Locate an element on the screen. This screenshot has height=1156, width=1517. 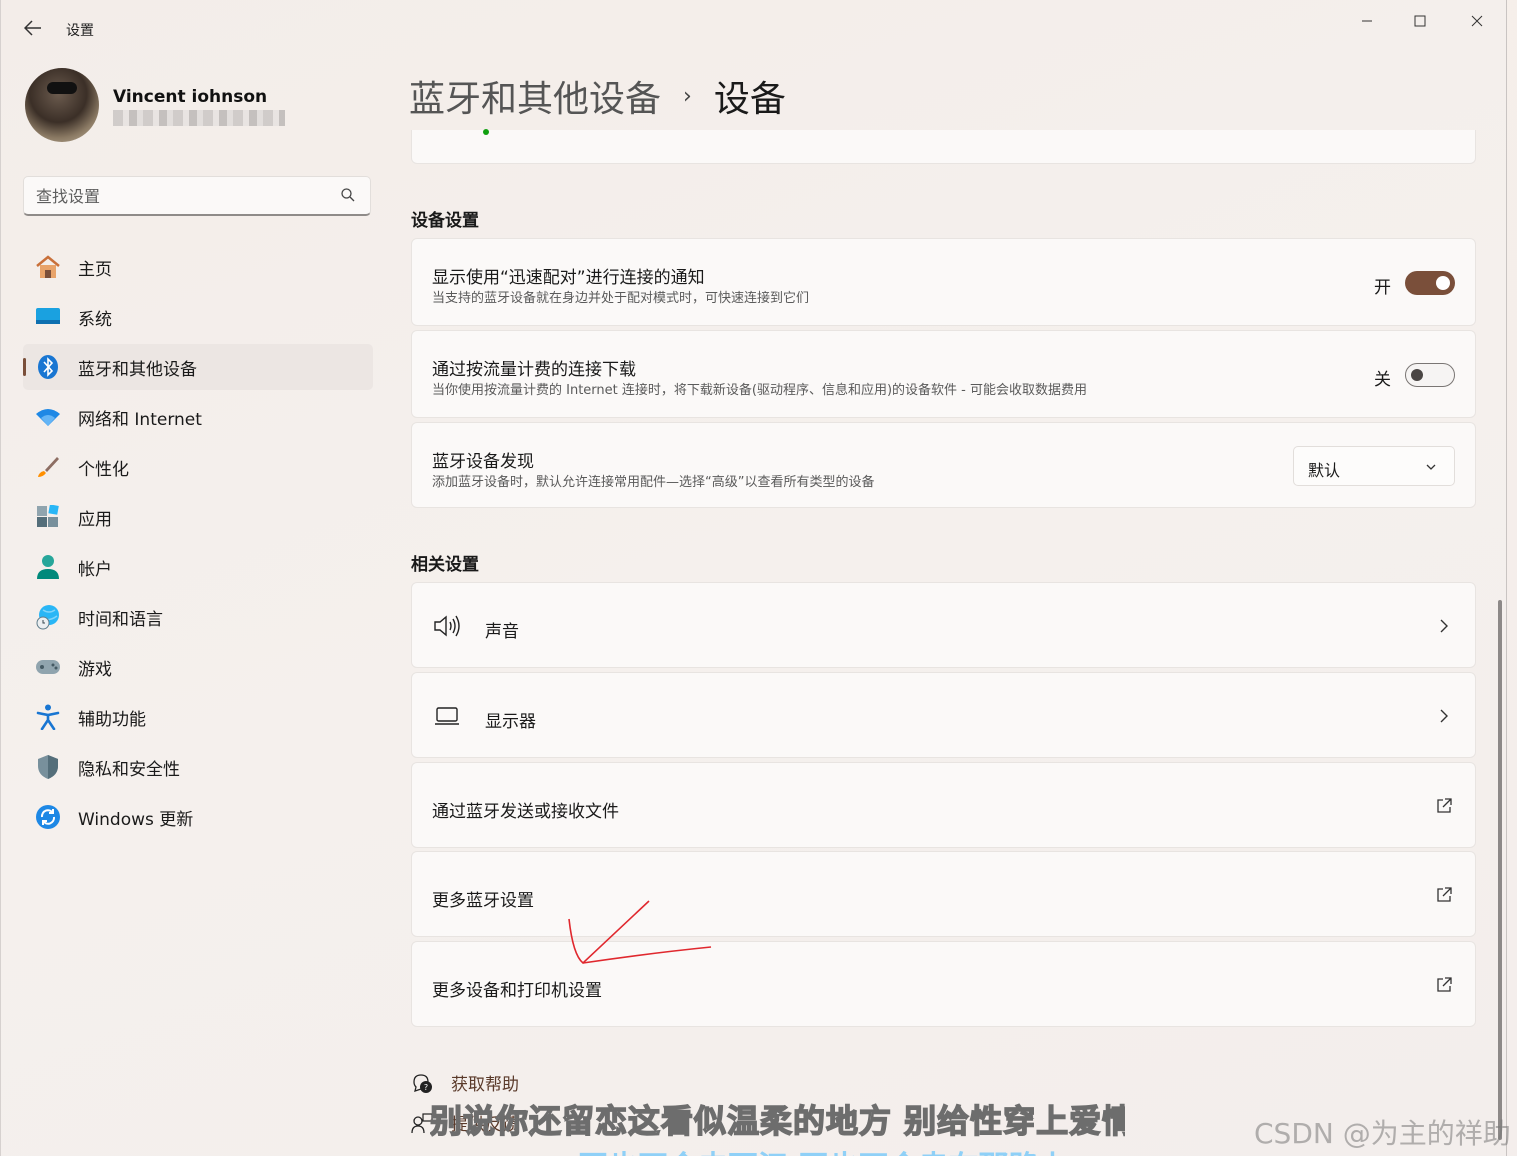
related-sound-card: 声音 is located at coordinates (943, 625).